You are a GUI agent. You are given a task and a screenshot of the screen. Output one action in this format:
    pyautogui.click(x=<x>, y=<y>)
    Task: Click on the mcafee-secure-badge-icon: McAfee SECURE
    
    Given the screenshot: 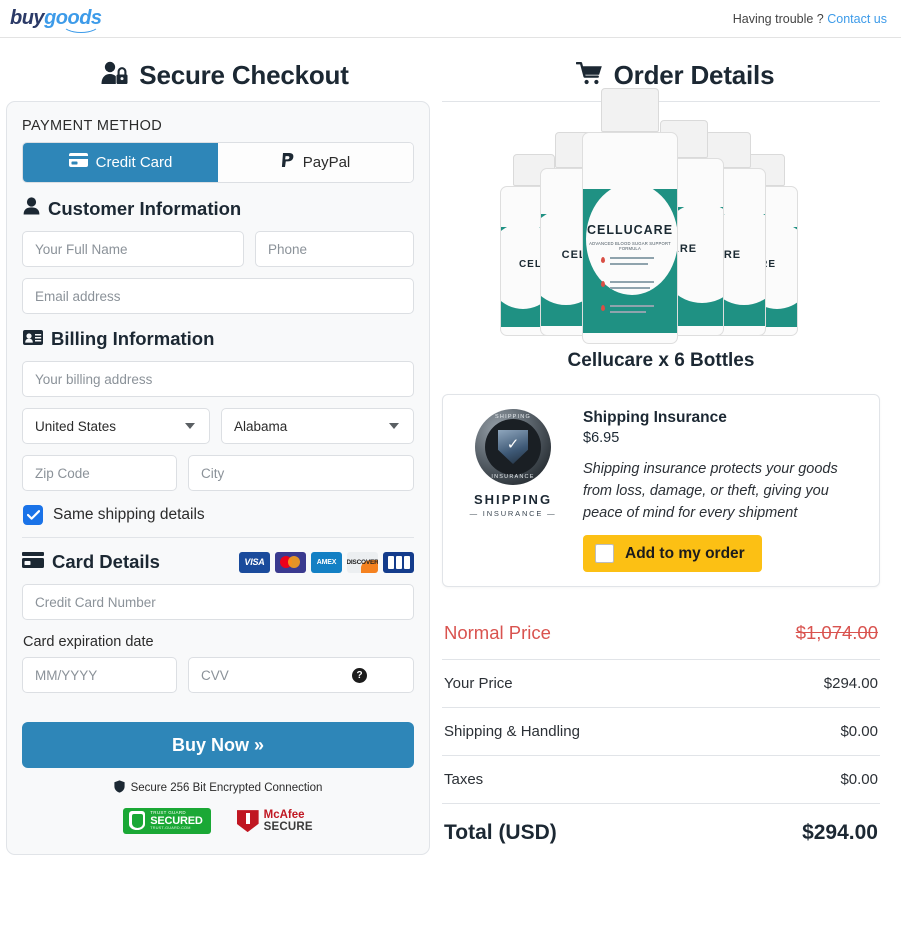 What is the action you would take?
    pyautogui.click(x=274, y=821)
    